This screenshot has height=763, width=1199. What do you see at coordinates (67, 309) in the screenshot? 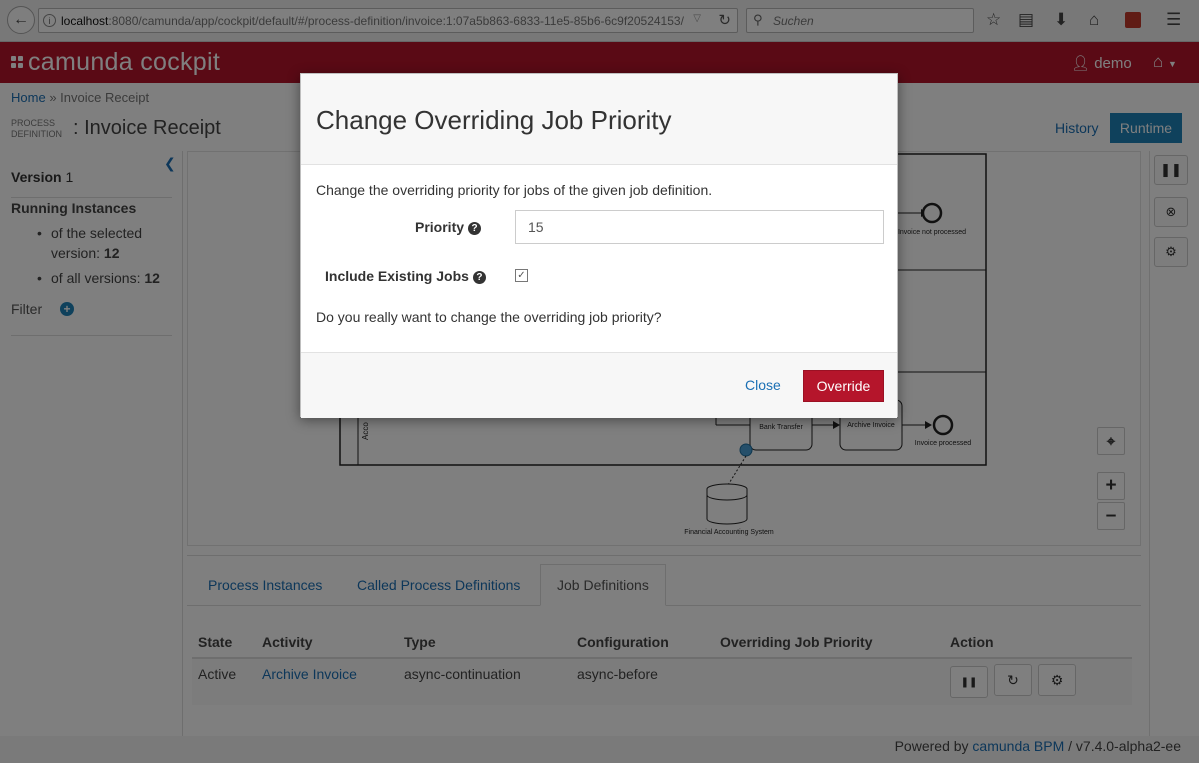
I see `add-filter-icon: +` at bounding box center [67, 309].